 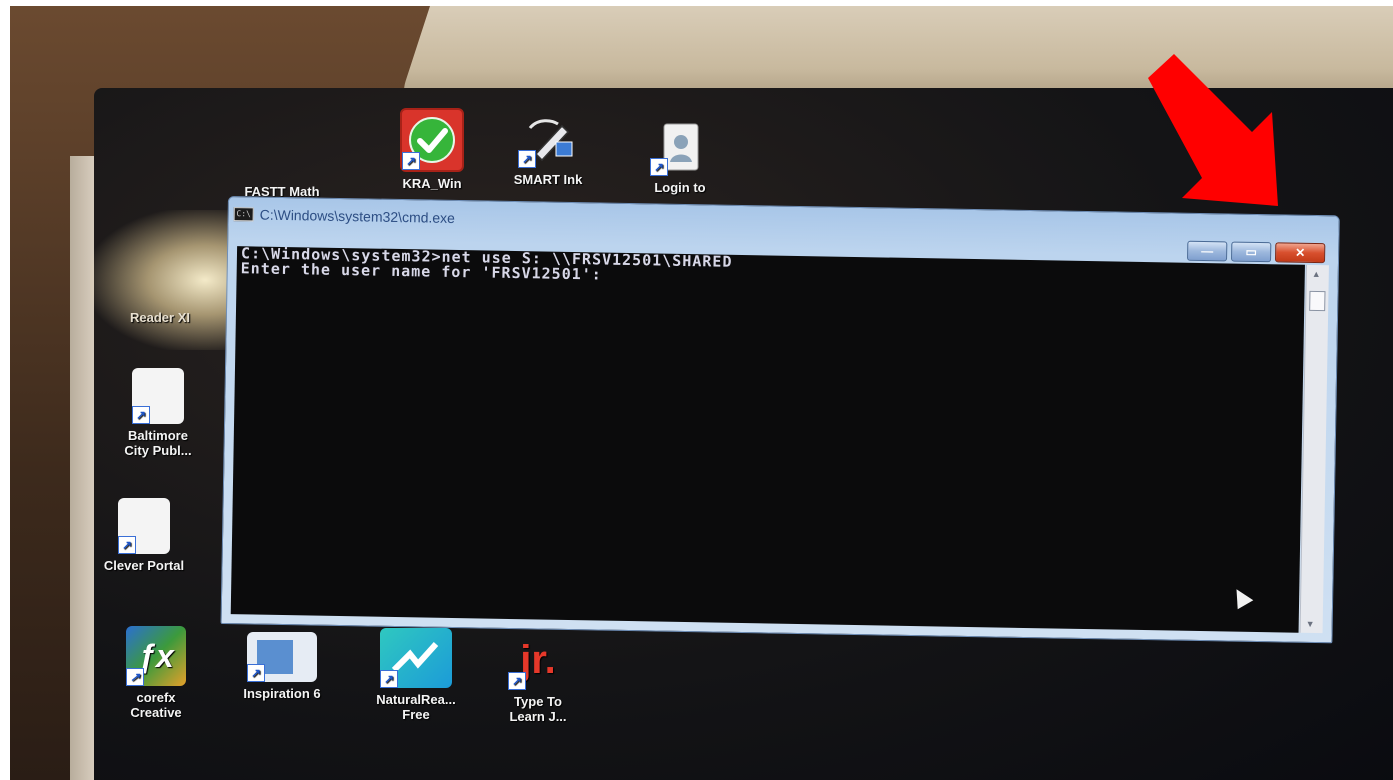 I want to click on scroll-down-icon: ▼, so click(x=1310, y=624).